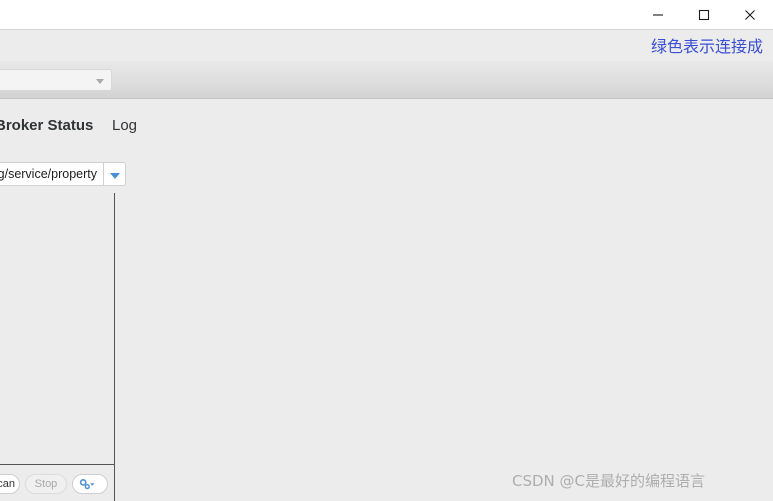 The image size is (773, 501). I want to click on close-button, so click(750, 15).